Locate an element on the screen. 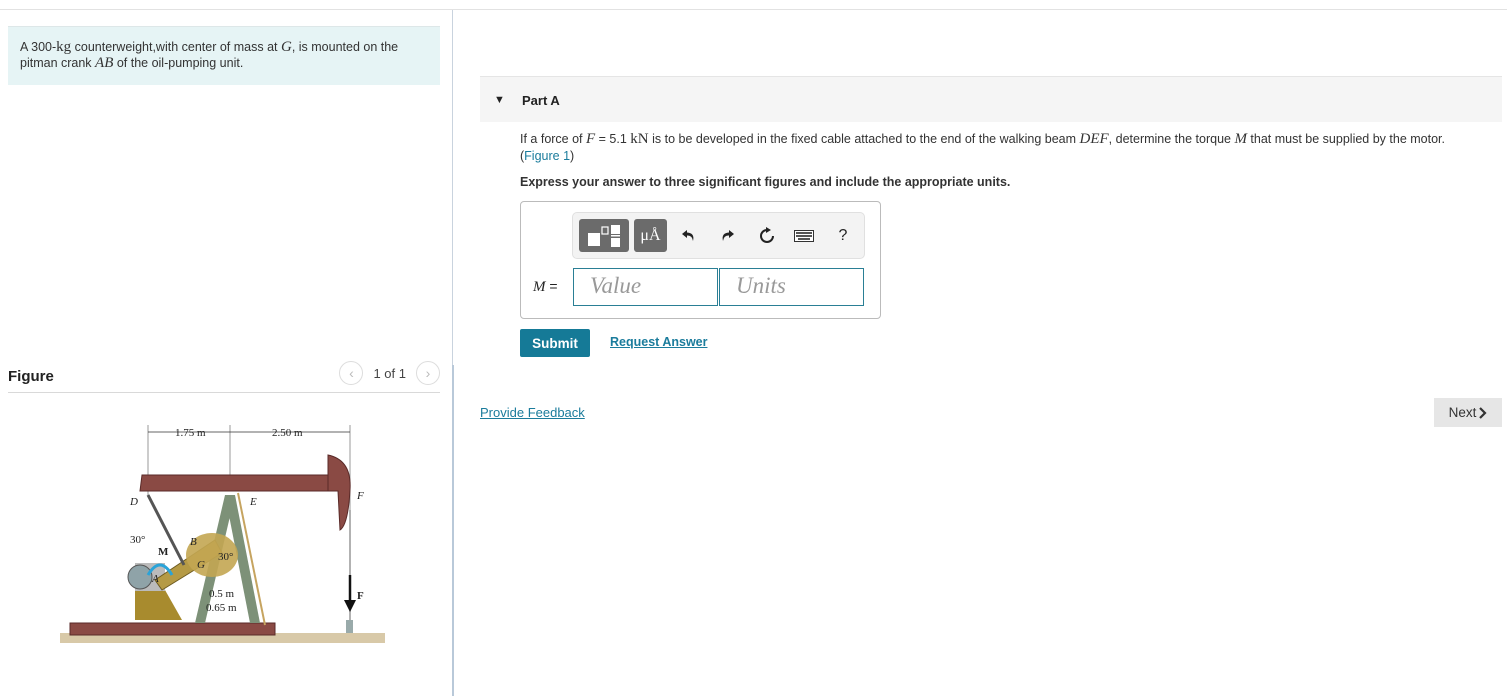 Image resolution: width=1507 pixels, height=696 pixels. pane-scrollbar is located at coordinates (453, 530).